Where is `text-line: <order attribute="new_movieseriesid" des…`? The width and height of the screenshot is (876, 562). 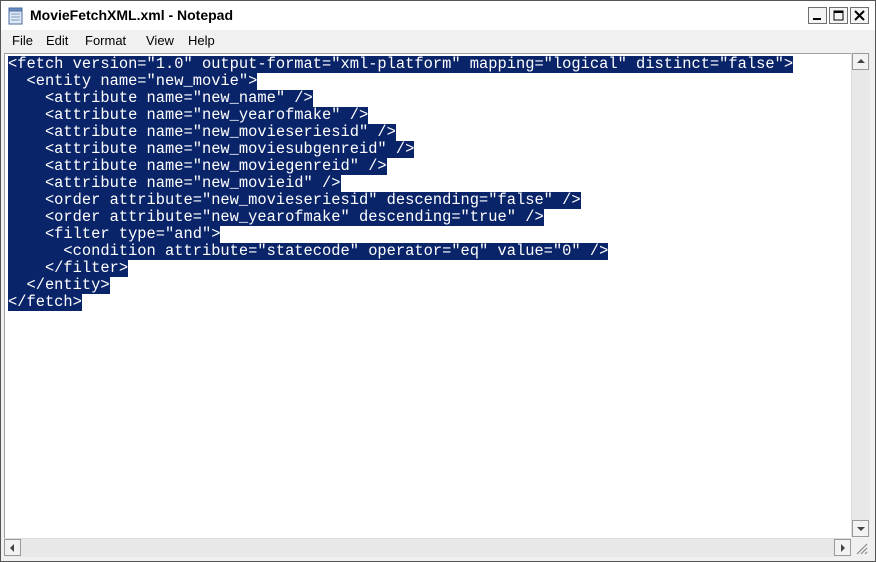 text-line: <order attribute="new_movieseriesid" des… is located at coordinates (294, 200).